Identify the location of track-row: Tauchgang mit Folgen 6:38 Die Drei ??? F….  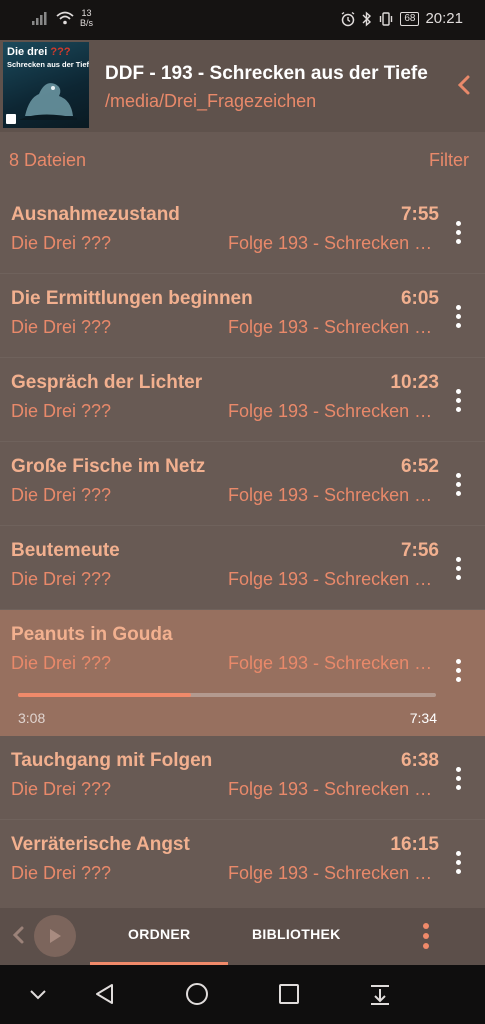
(242, 778).